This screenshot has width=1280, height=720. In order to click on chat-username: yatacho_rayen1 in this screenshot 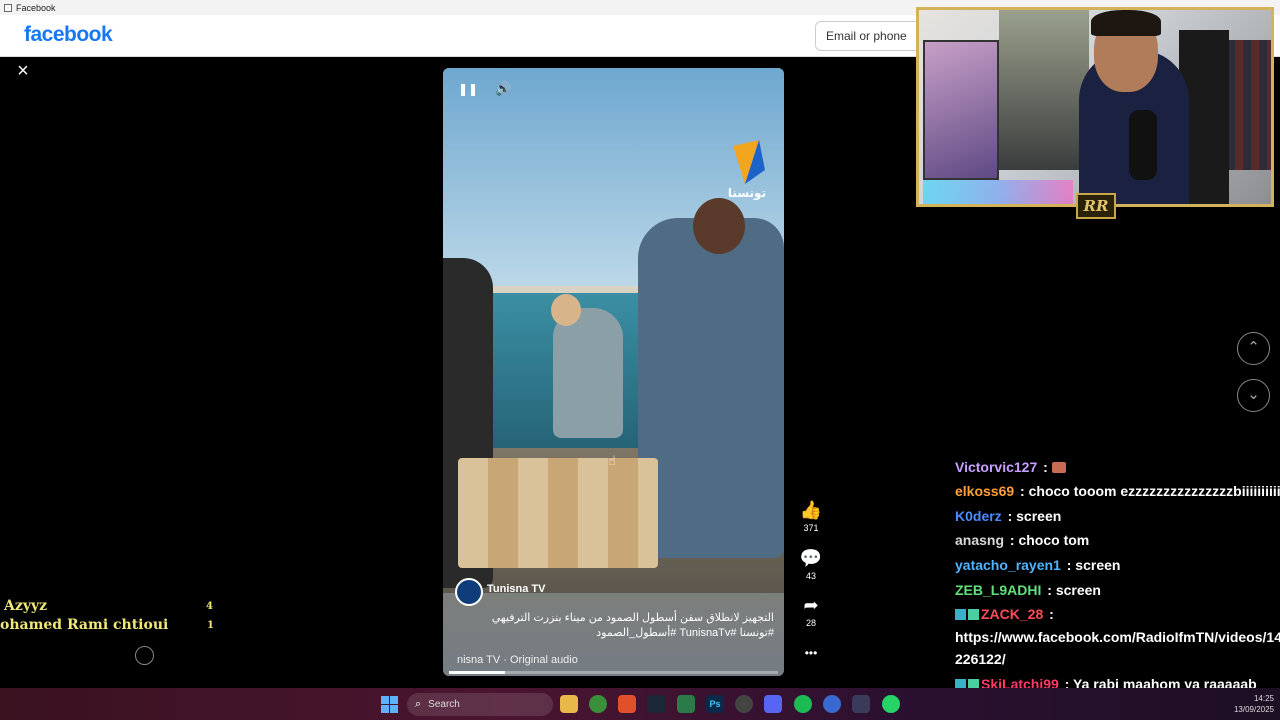, I will do `click(1008, 565)`.